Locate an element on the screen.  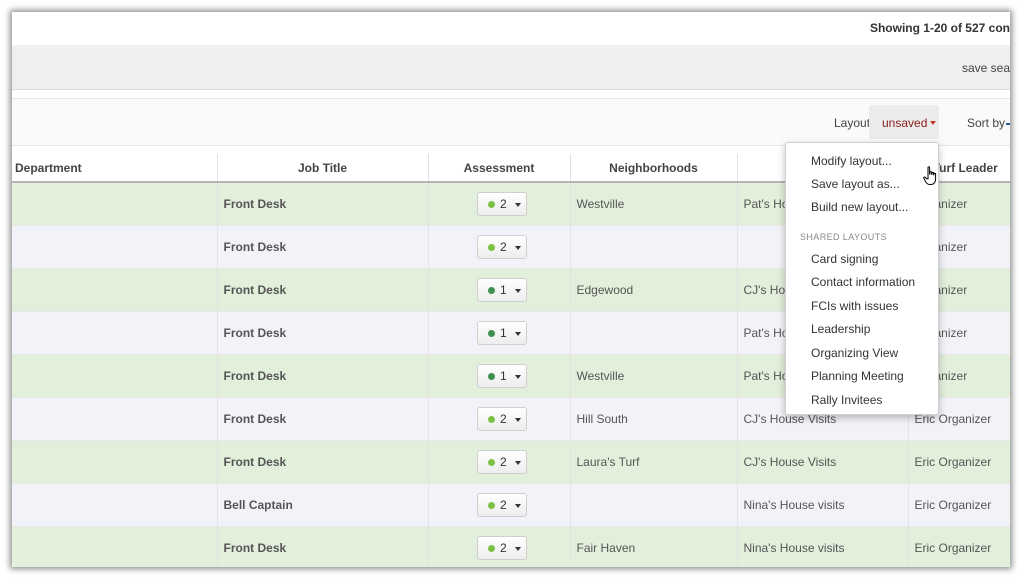
day-cell: Nina's House visits is located at coordinates (822, 546).